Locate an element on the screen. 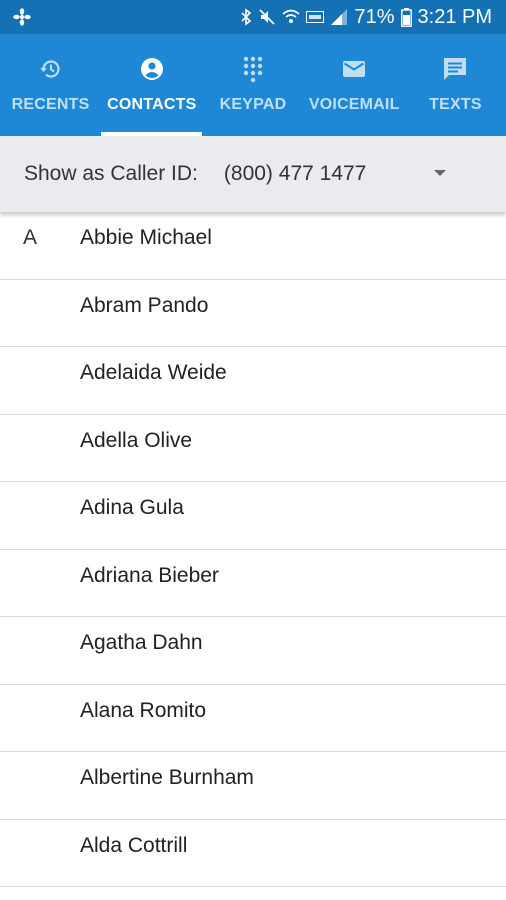  status-bar: 71% 3:21 PM is located at coordinates (253, 17).